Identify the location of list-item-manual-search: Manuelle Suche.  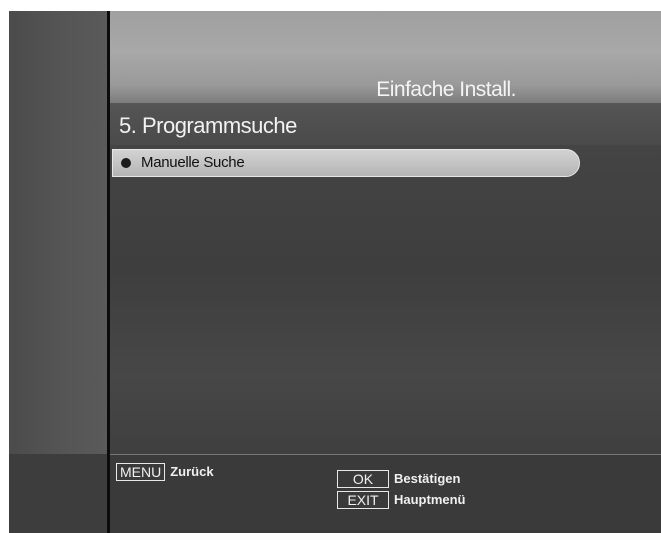
(346, 163).